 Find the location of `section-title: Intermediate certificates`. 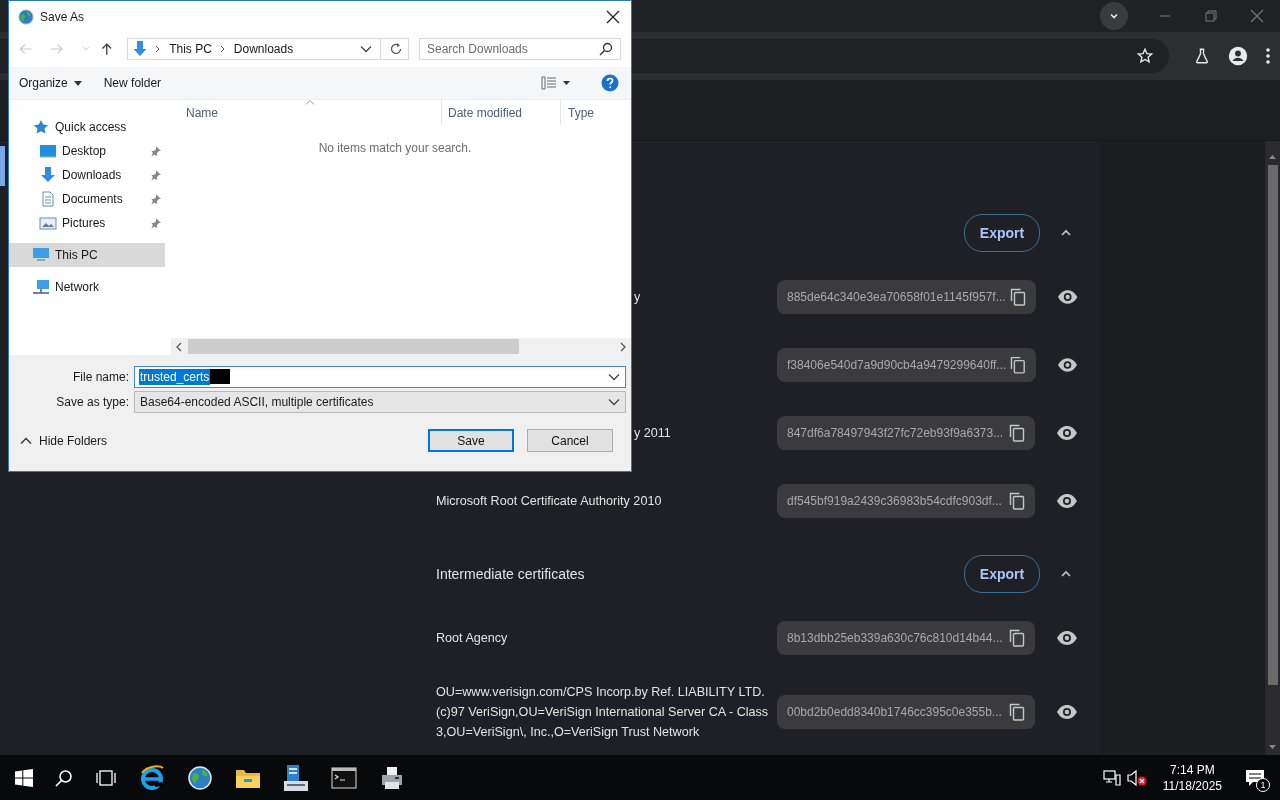

section-title: Intermediate certificates is located at coordinates (510, 574).